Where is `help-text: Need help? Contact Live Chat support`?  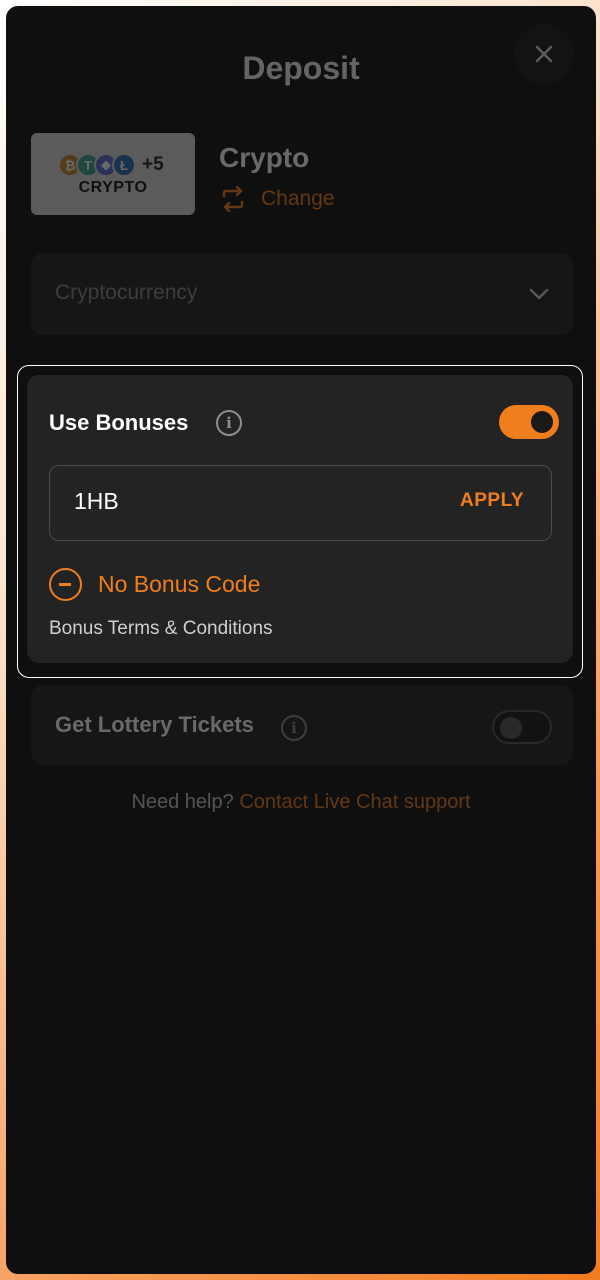 help-text: Need help? Contact Live Chat support is located at coordinates (301, 802).